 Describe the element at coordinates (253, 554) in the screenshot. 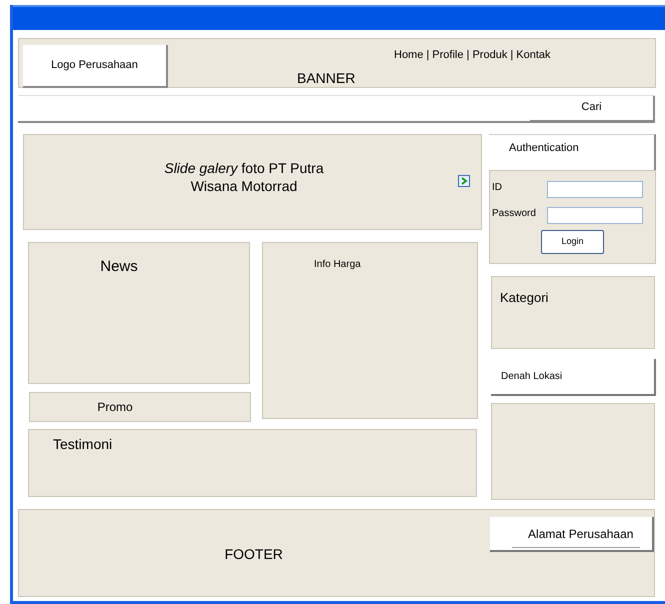

I see `footer-title: FOOTER` at that location.